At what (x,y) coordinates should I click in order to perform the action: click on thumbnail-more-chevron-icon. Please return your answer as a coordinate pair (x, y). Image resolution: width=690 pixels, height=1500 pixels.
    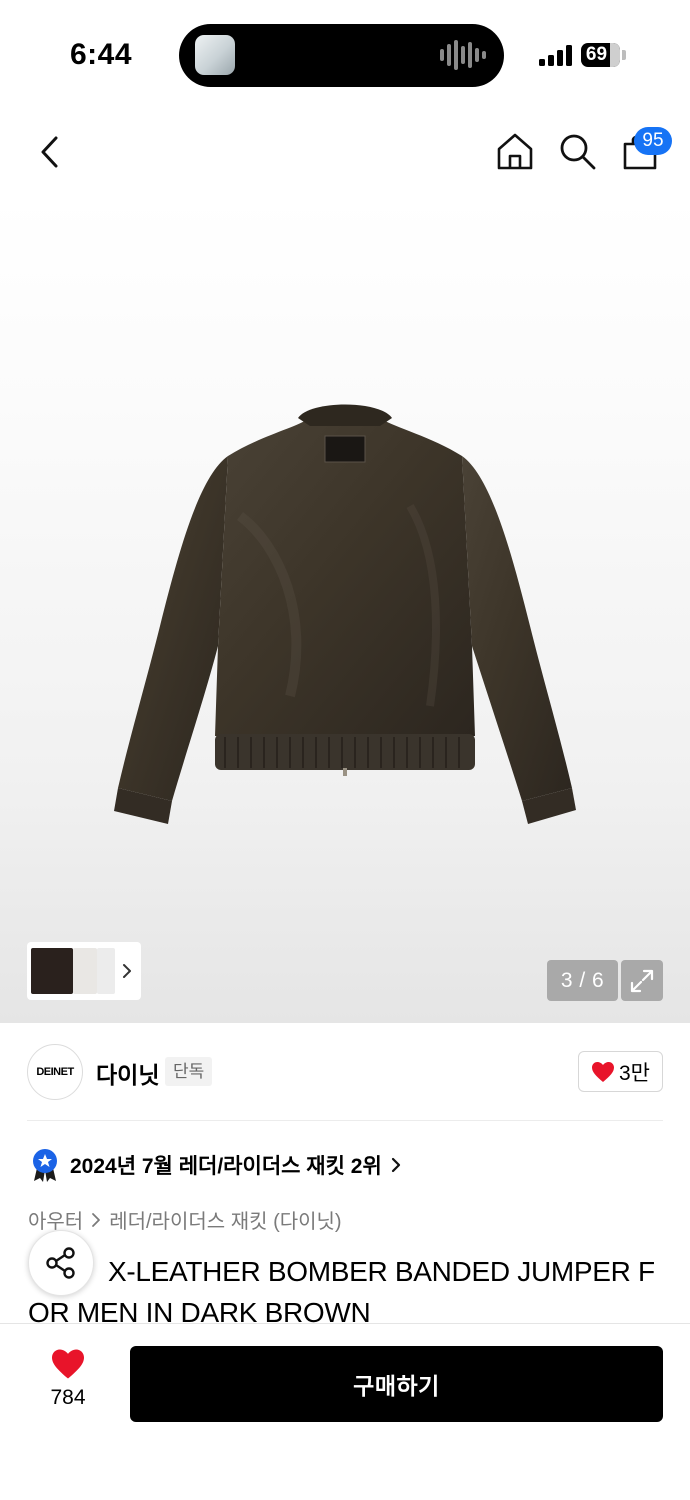
    Looking at the image, I should click on (127, 971).